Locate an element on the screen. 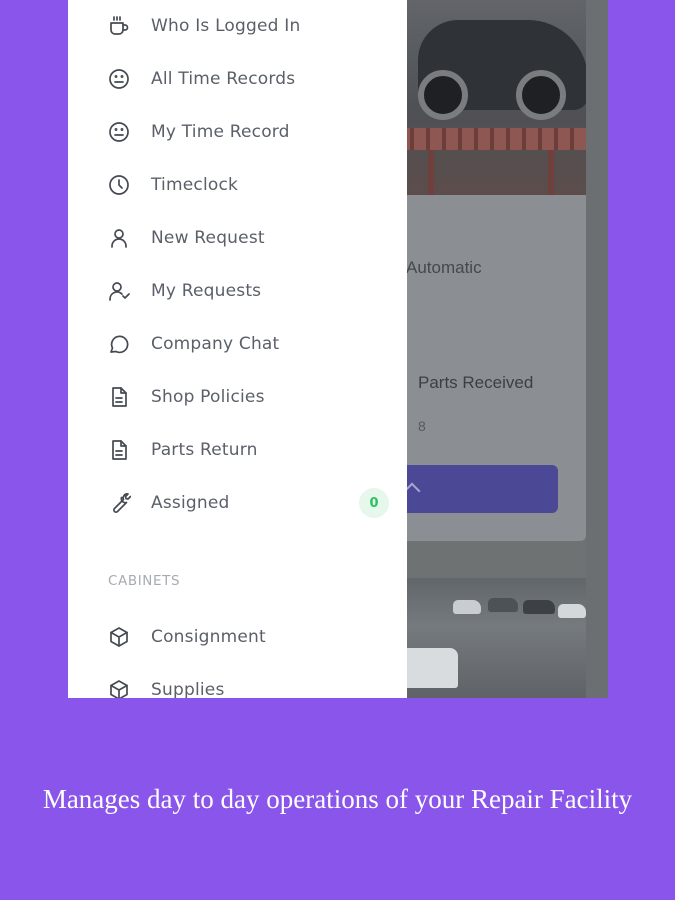 This screenshot has width=675, height=900. menu-label: Shop Policies is located at coordinates (208, 397).